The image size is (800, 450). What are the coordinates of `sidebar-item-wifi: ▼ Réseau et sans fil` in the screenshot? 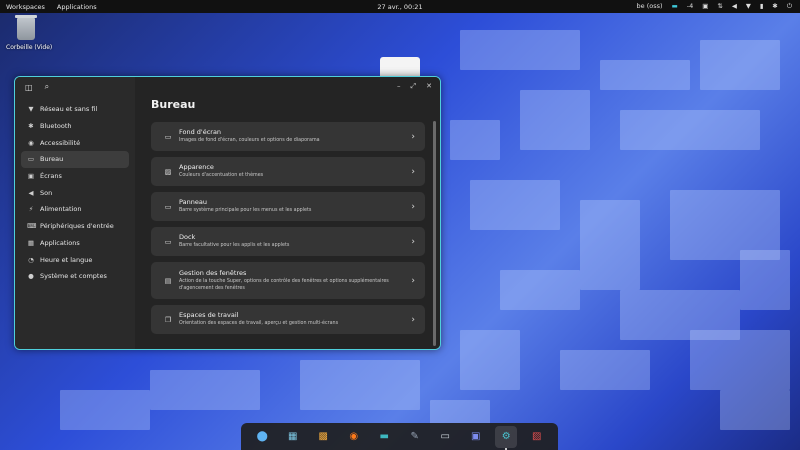 It's located at (75, 109).